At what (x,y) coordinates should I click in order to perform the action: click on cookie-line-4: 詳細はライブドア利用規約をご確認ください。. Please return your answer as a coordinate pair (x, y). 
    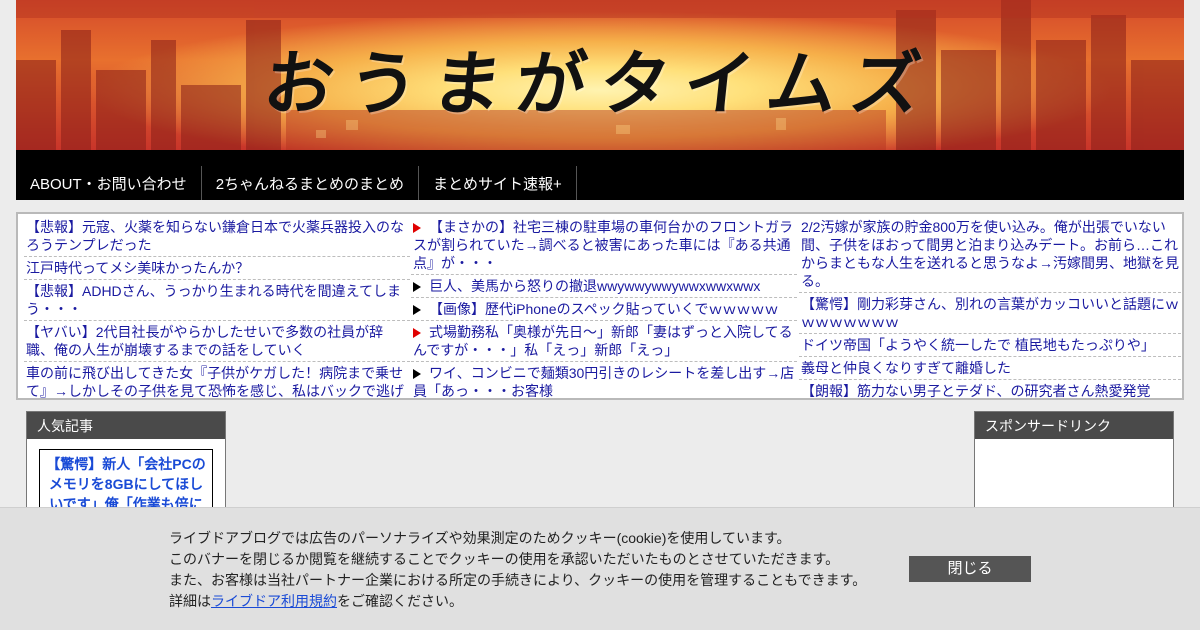
    Looking at the image, I should click on (517, 601).